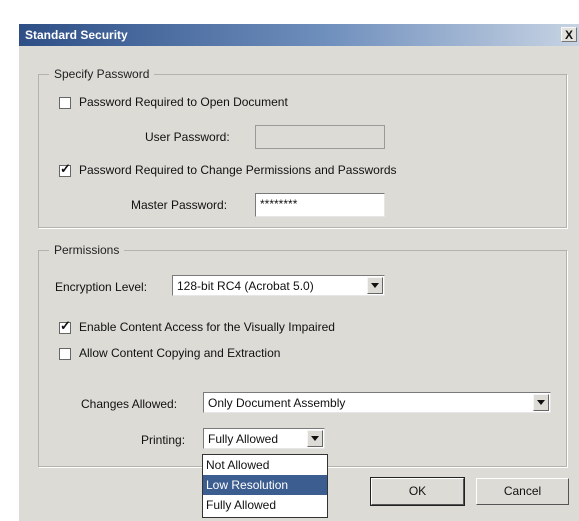 The image size is (579, 521). Describe the element at coordinates (265, 465) in the screenshot. I see `printing-option-not-allowed: Not Allowed` at that location.